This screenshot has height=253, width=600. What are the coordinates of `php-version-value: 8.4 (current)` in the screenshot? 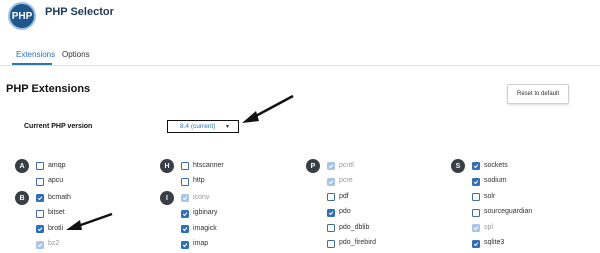 It's located at (198, 126).